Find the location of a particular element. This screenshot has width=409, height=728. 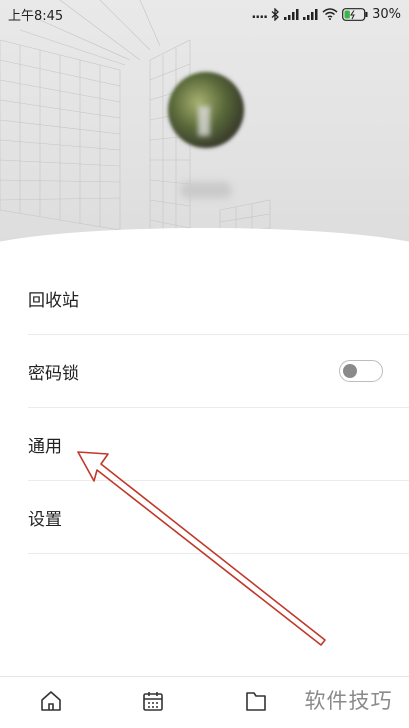

nav-folder is located at coordinates (256, 703).